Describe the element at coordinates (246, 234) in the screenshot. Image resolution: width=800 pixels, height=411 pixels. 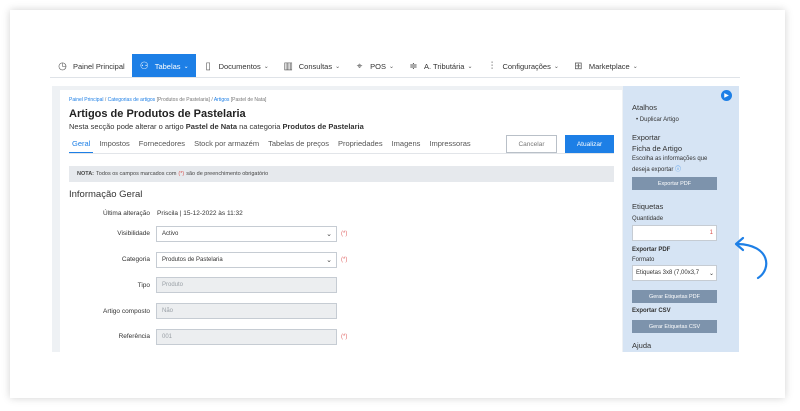
I see `visibility-select: Activo ⌄` at that location.